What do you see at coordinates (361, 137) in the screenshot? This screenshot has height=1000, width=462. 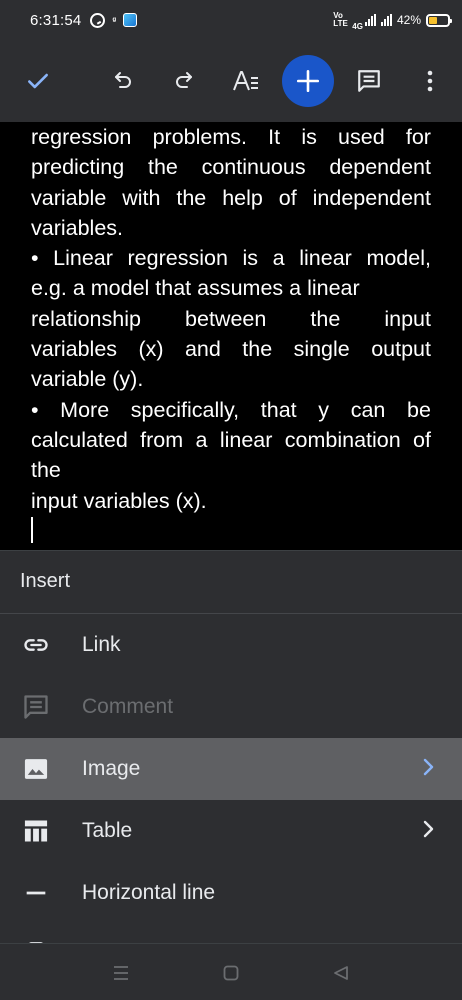 I see `doc-word: used` at bounding box center [361, 137].